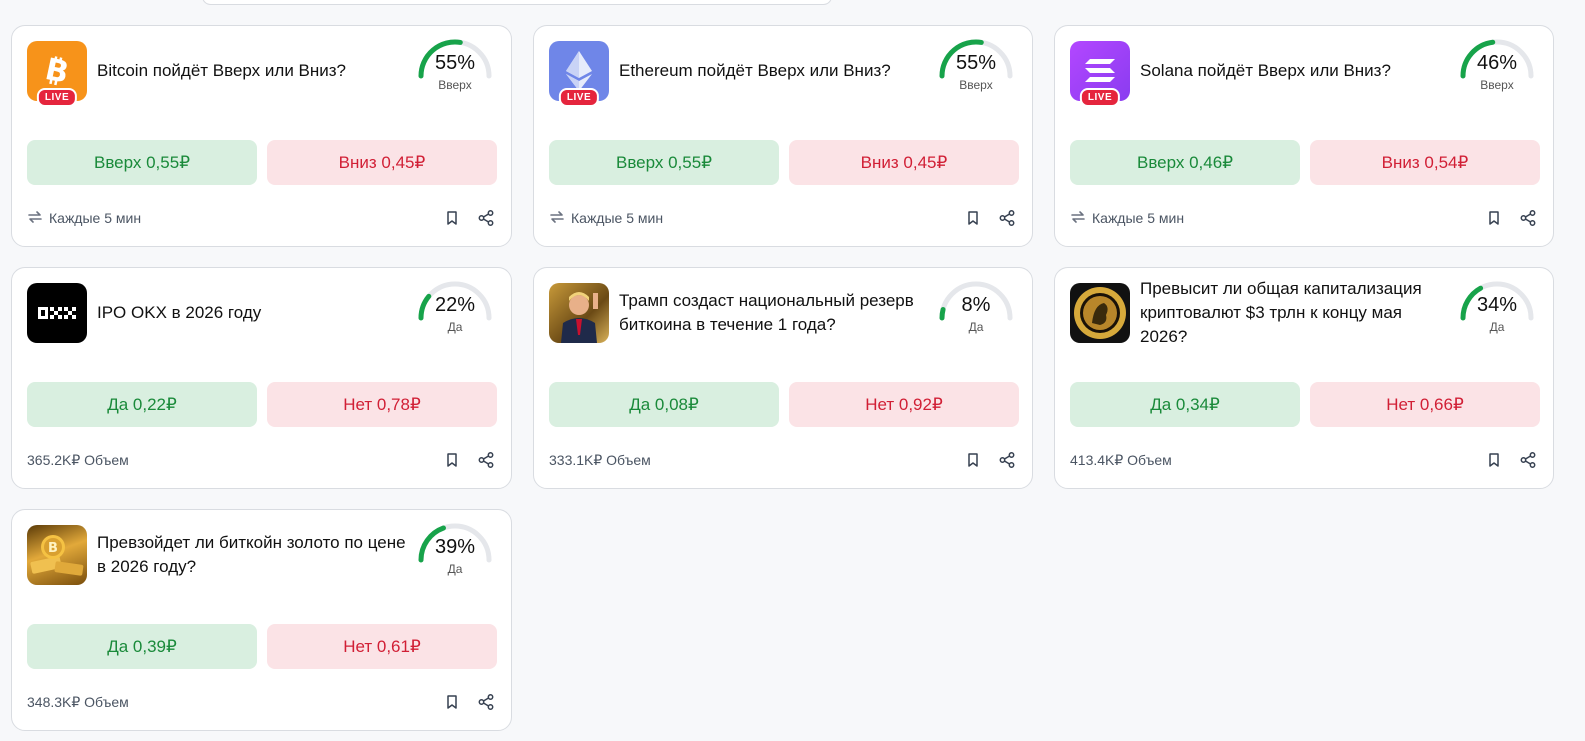 This screenshot has width=1585, height=741. I want to click on market-title-text: Solana пойдёт Вверх или Вниз?, so click(1265, 71).